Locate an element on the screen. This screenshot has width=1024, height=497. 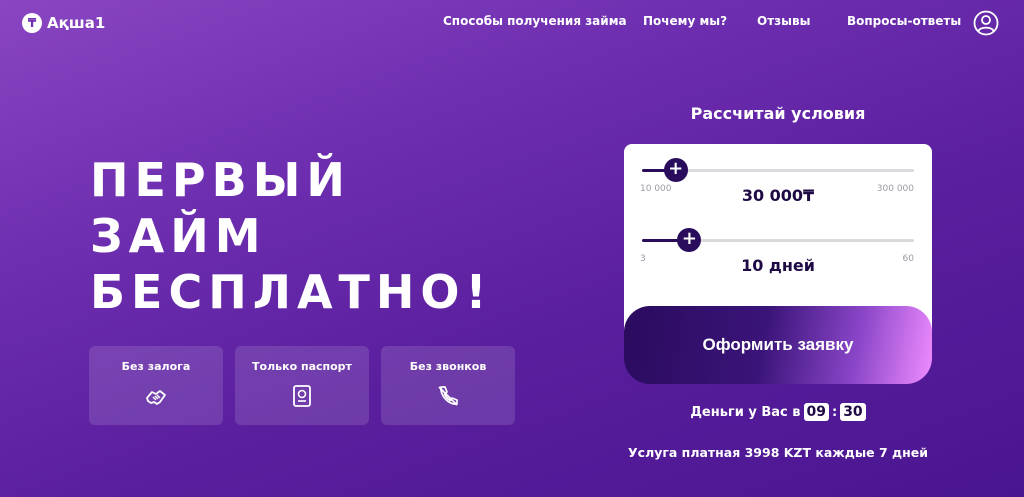
logo: ₸ Ақша1 is located at coordinates (63, 23).